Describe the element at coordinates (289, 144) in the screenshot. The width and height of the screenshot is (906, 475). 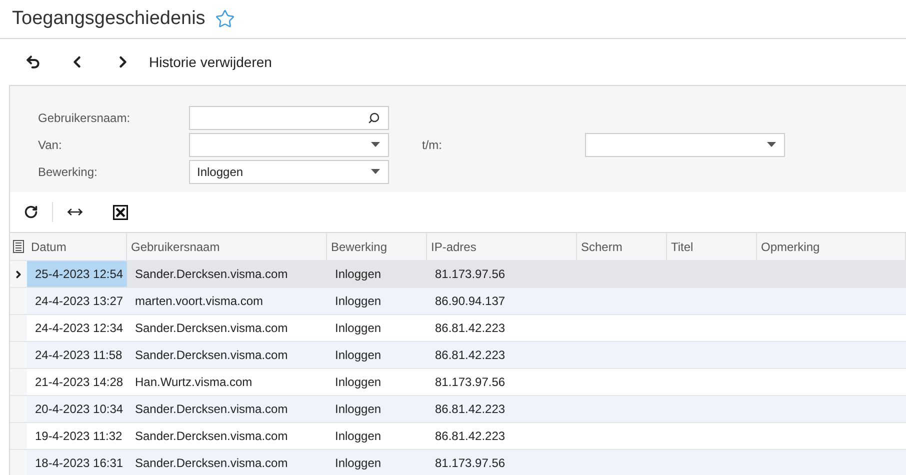
I see `date-from-field` at that location.